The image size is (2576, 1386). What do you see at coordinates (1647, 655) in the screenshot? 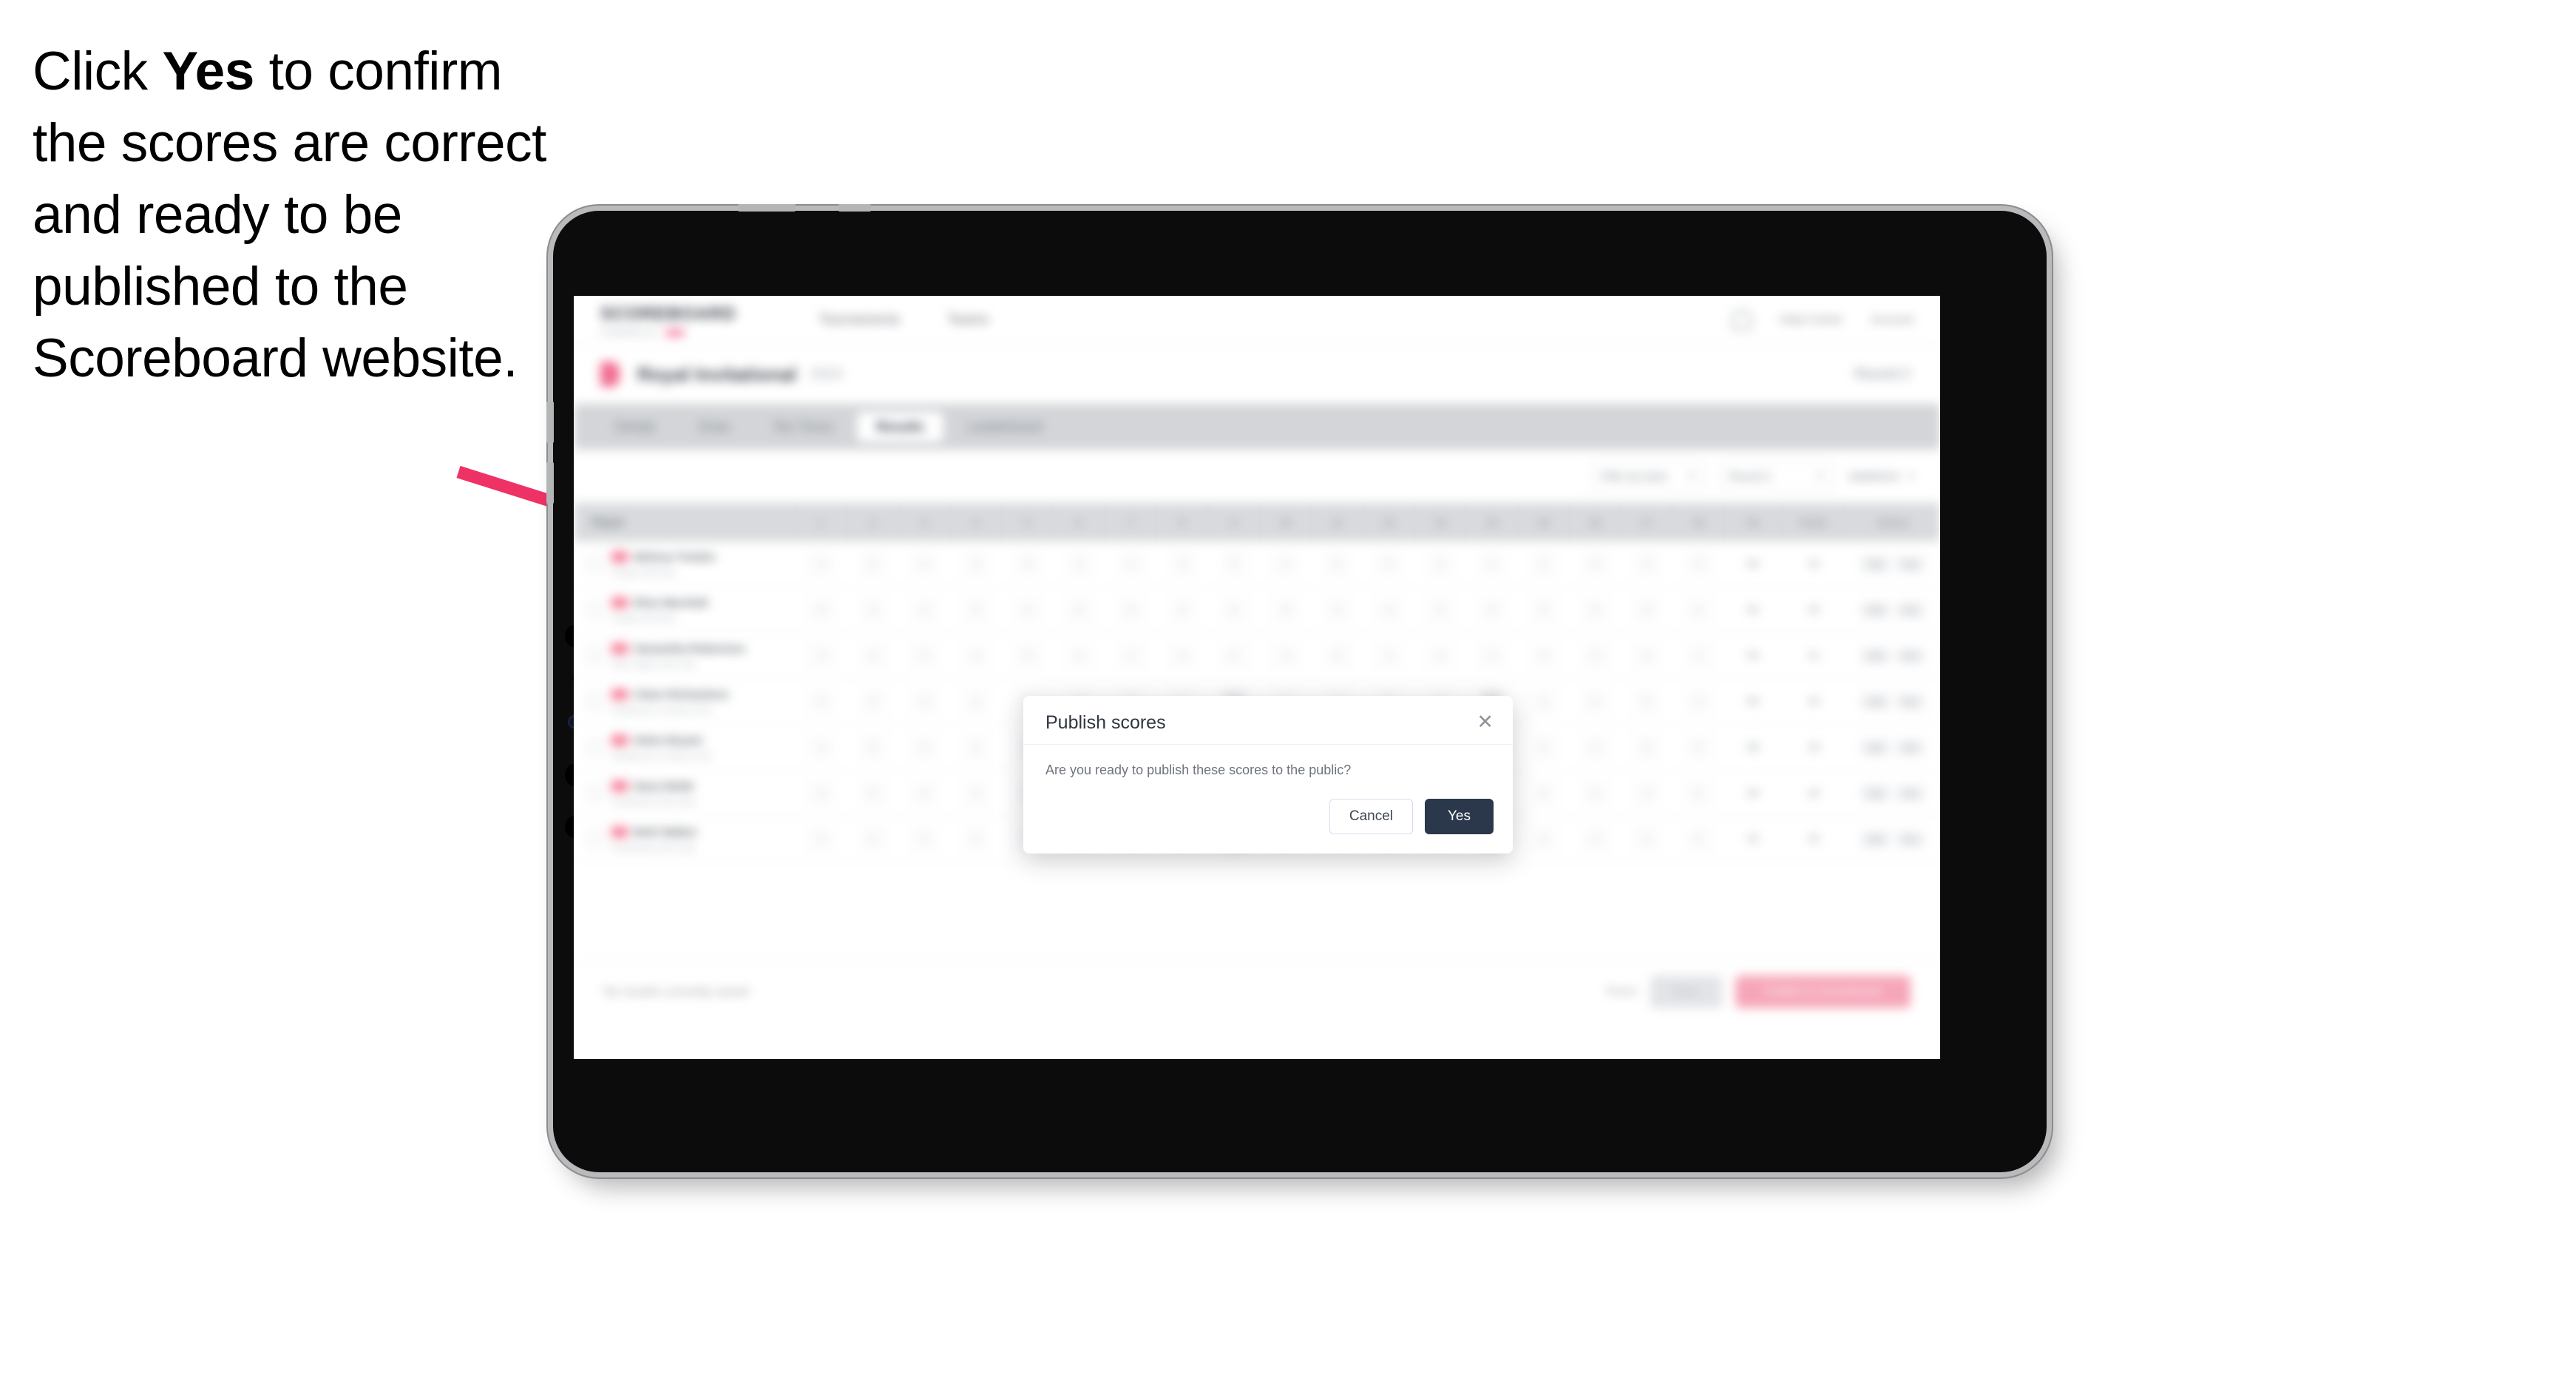
I see `score-cell-hole-17: 4` at bounding box center [1647, 655].